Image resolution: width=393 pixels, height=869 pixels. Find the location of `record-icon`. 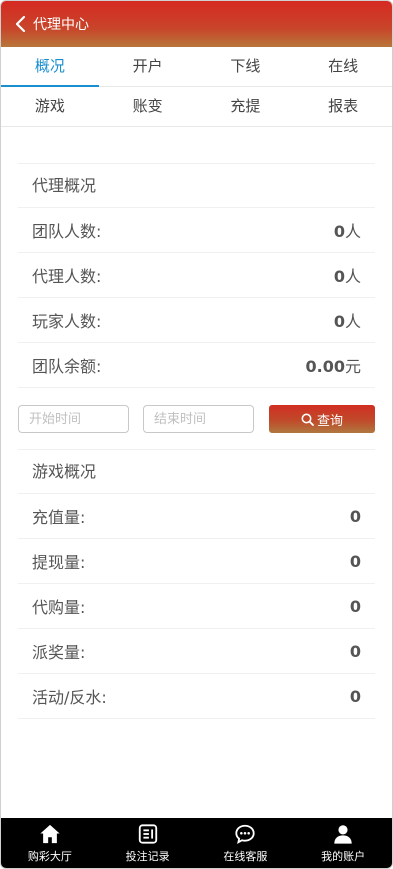

record-icon is located at coordinates (147, 833).